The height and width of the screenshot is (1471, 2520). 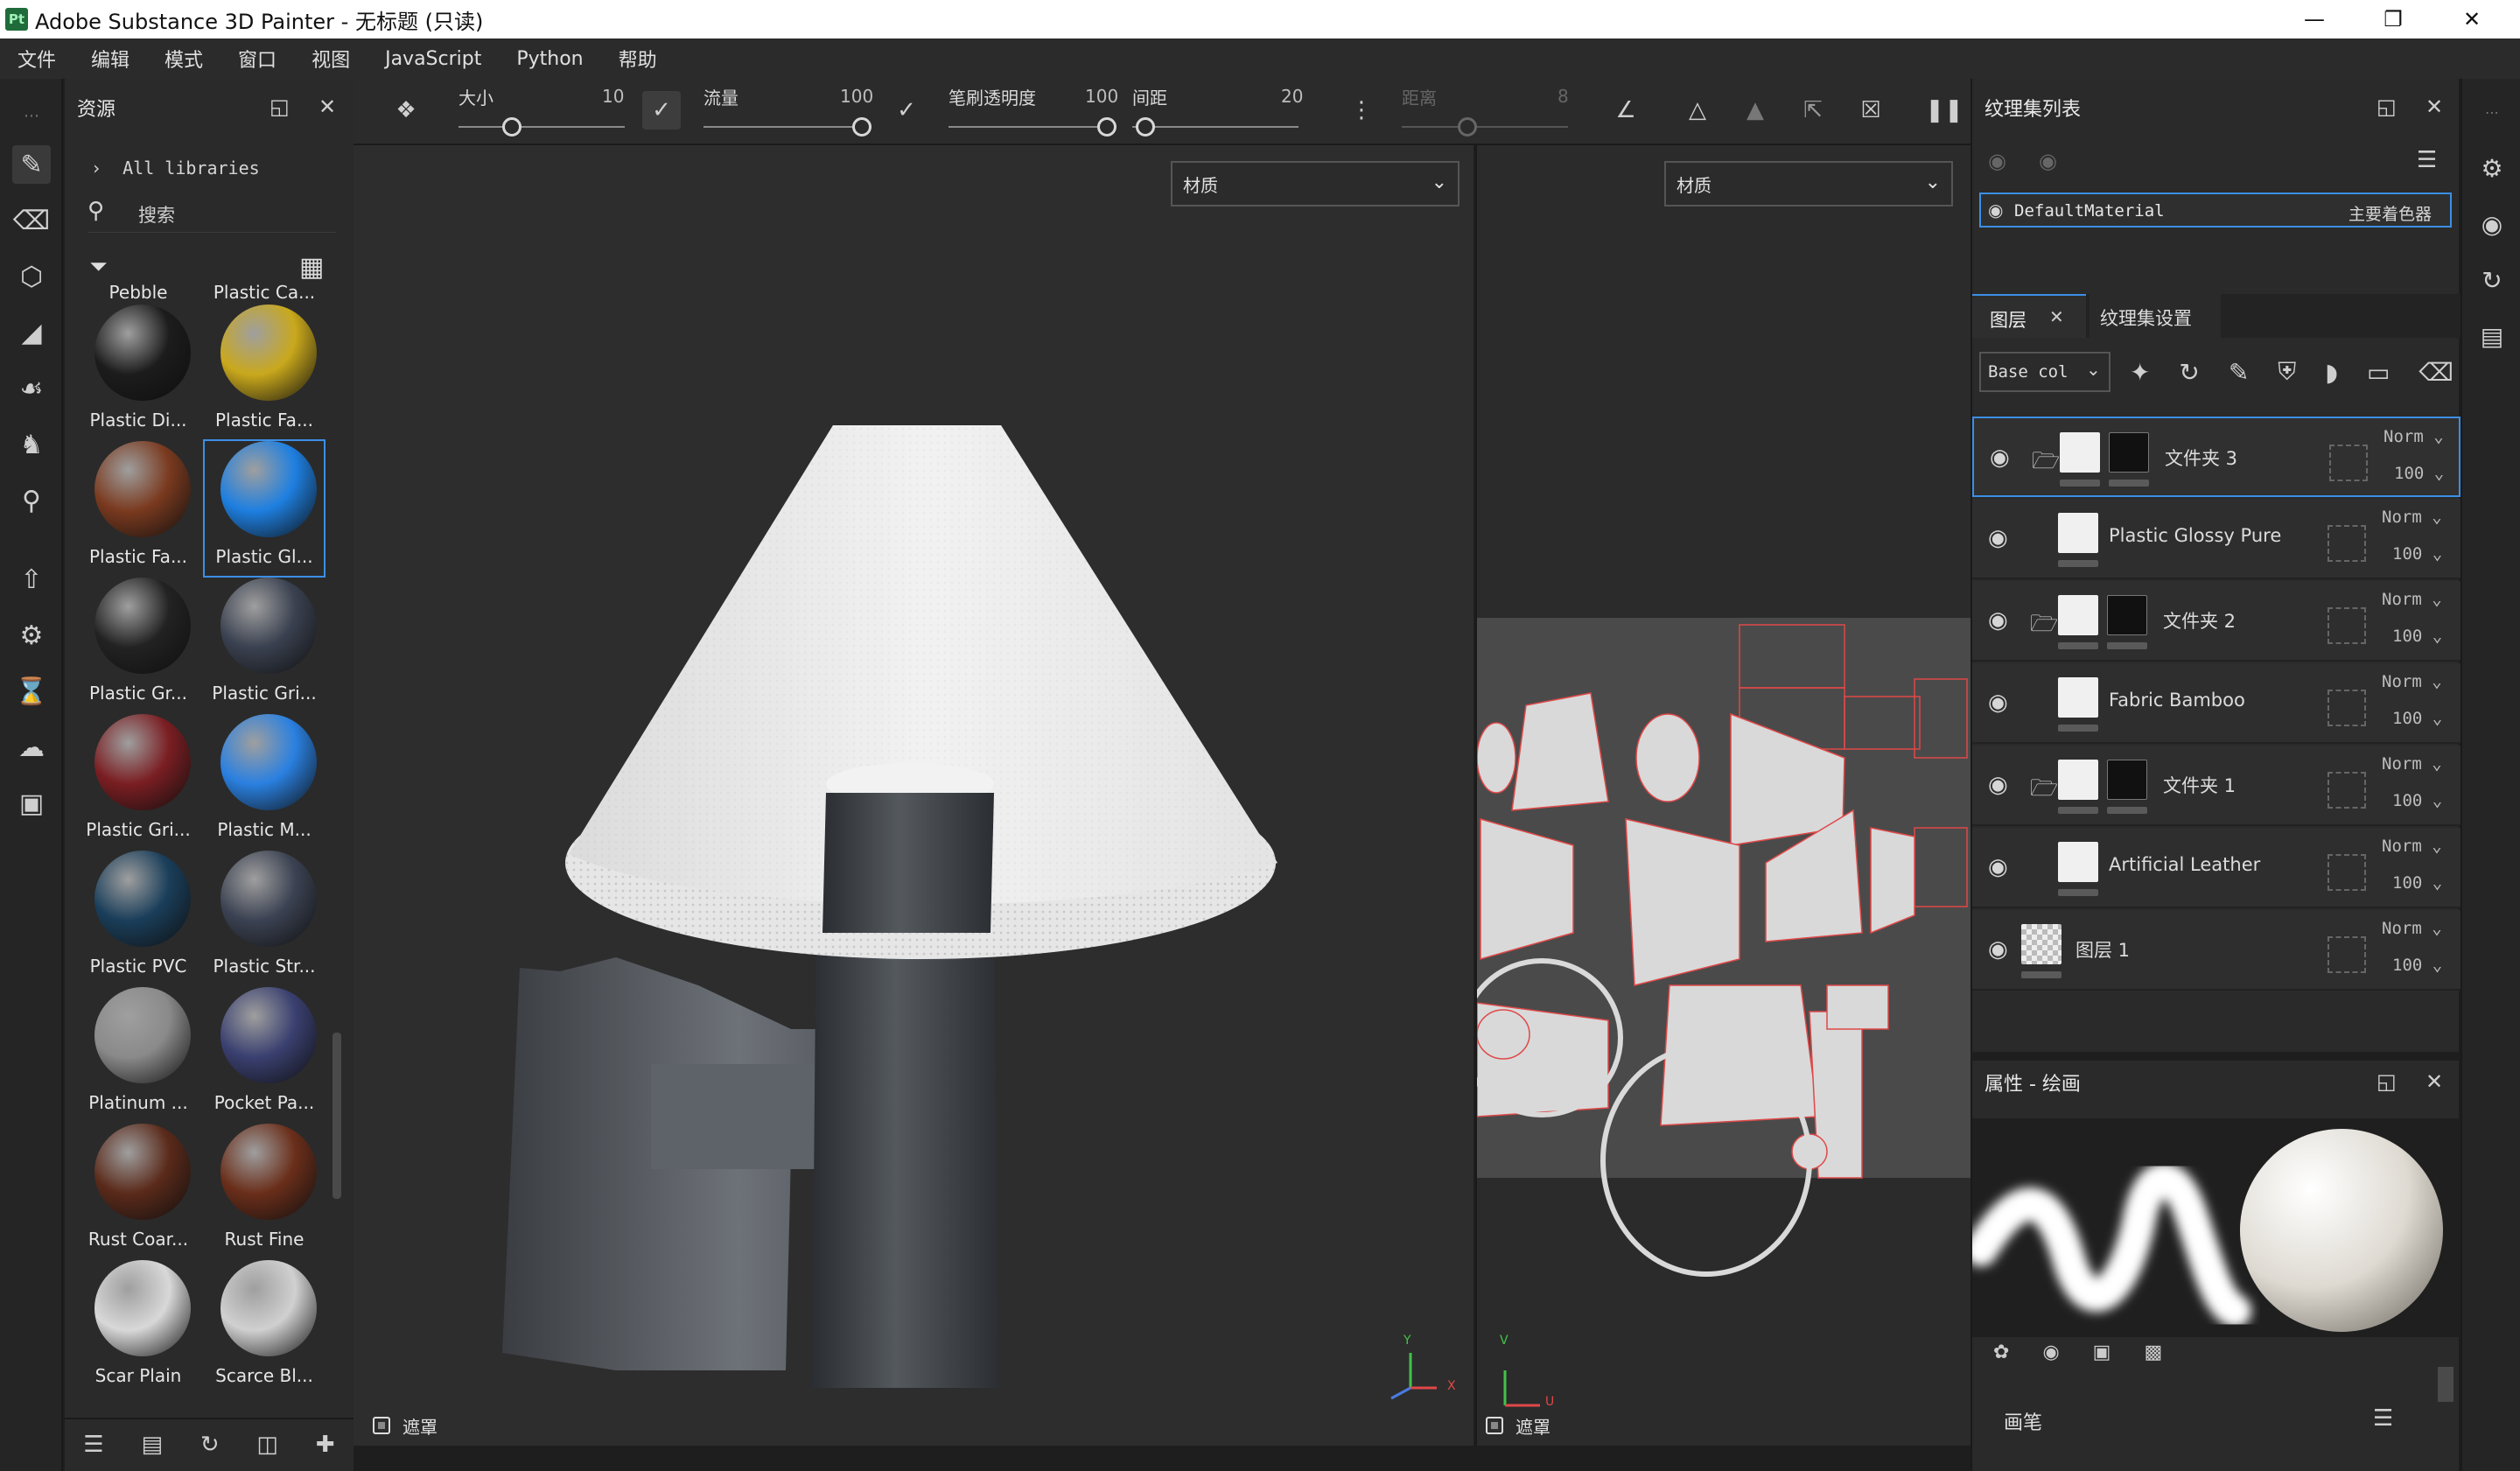 I want to click on spacing-slider-track, so click(x=1215, y=127).